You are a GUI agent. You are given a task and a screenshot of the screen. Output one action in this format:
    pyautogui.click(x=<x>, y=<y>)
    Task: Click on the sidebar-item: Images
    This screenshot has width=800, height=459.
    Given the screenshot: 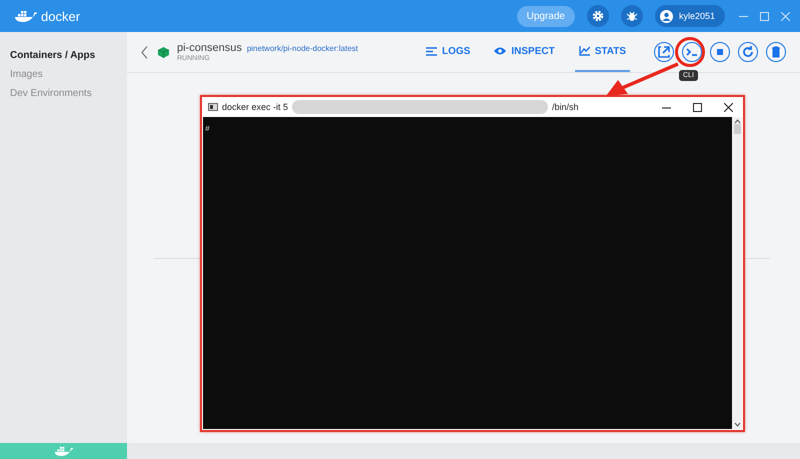 What is the action you would take?
    pyautogui.click(x=68, y=74)
    